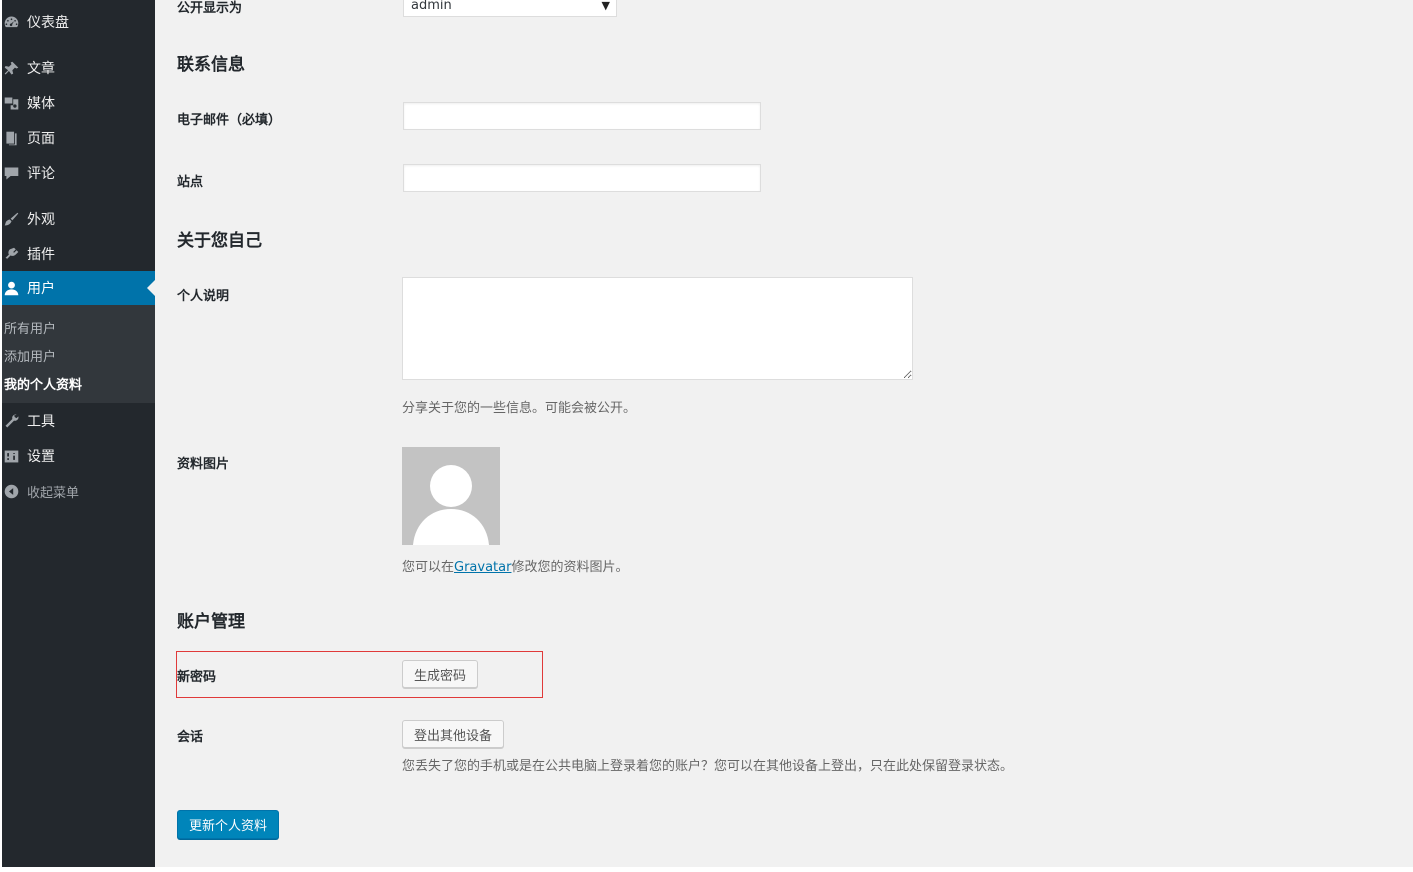 The width and height of the screenshot is (1413, 872). Describe the element at coordinates (41, 174) in the screenshot. I see `sidebar-item-label: 评论` at that location.